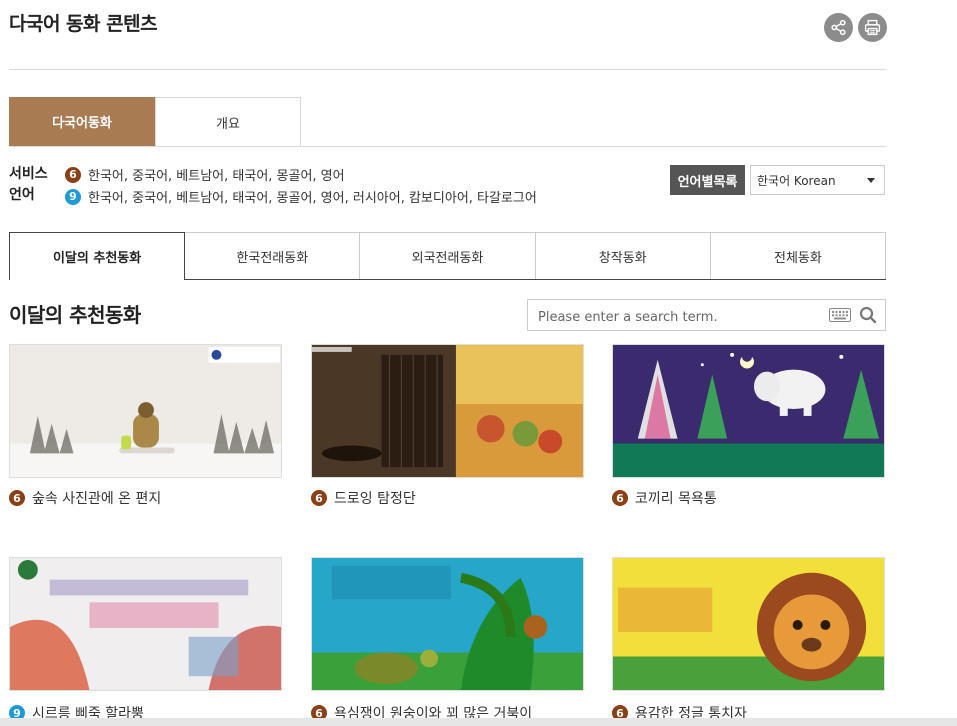  Describe the element at coordinates (707, 180) in the screenshot. I see `language-list-label: 언어별목록` at that location.